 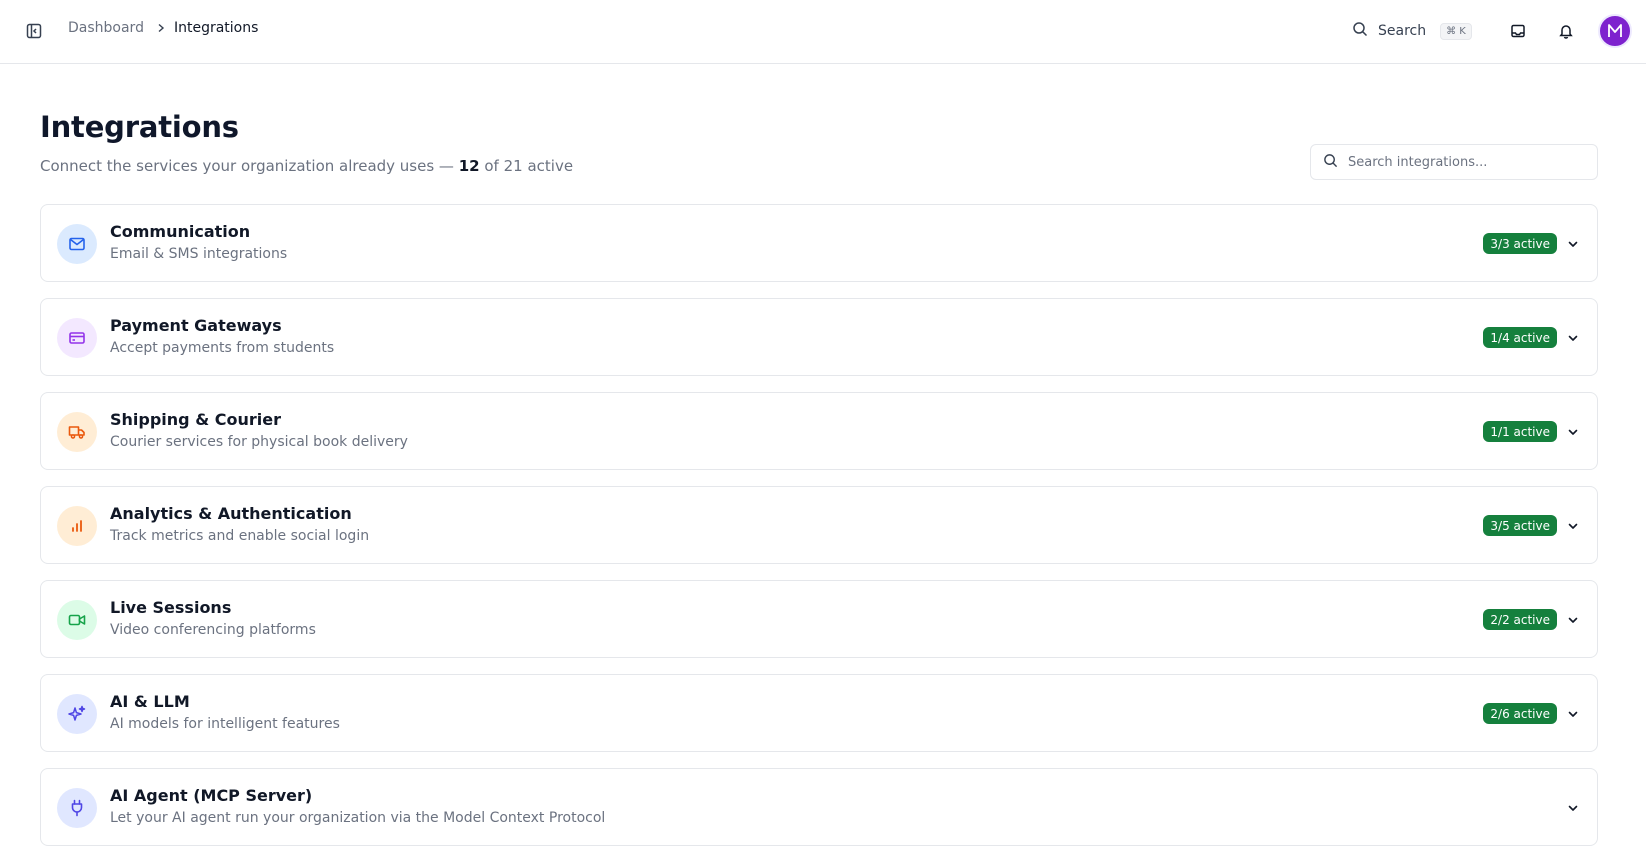 I want to click on global-search-button: Search ⌘ K, so click(x=1412, y=31).